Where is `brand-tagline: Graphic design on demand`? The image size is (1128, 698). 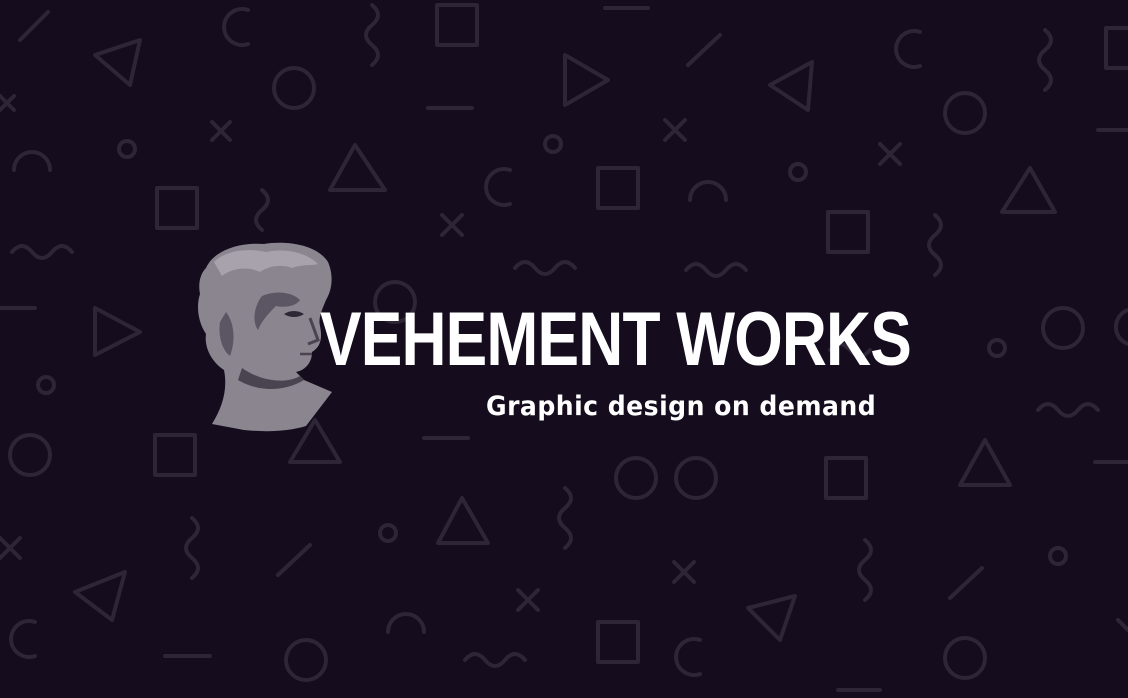
brand-tagline: Graphic design on demand is located at coordinates (681, 406).